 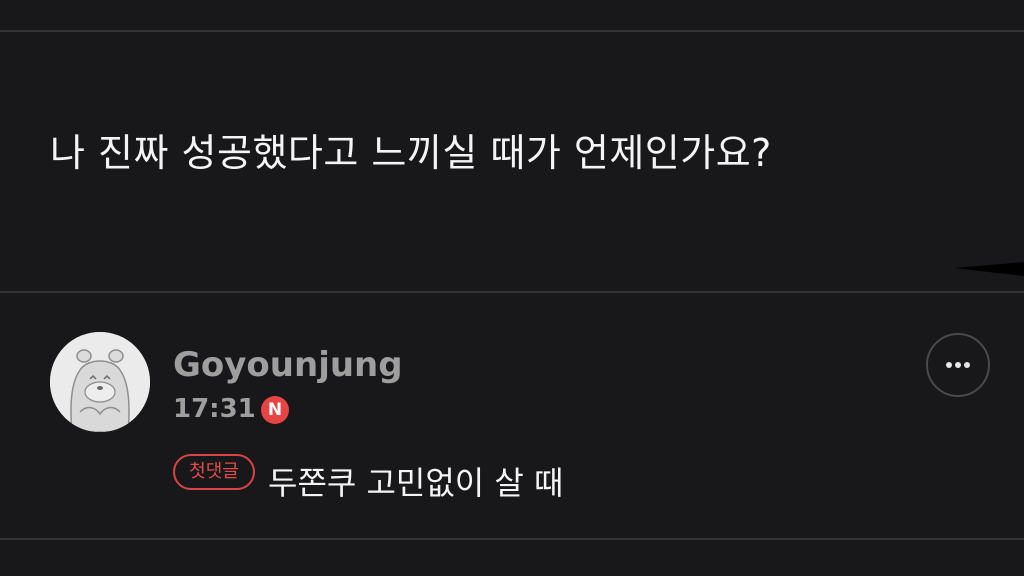 I want to click on edge-shadow-decoration, so click(x=989, y=269).